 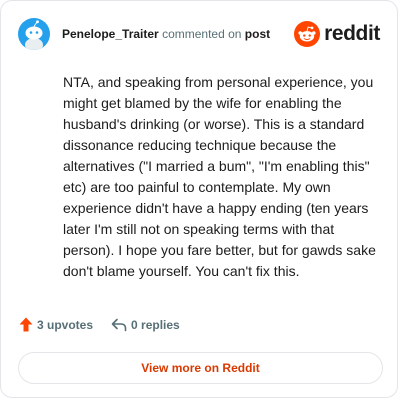 I want to click on replies-stat: 0 replies, so click(x=145, y=325).